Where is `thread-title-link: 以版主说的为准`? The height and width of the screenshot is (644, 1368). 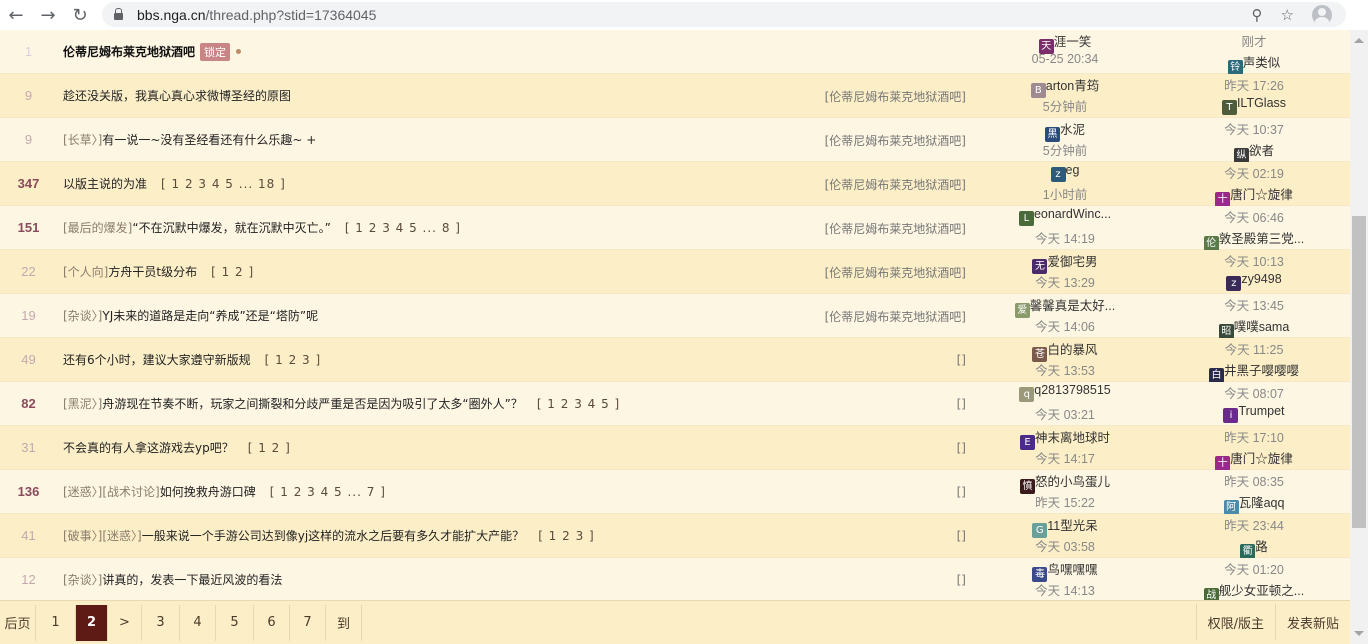
thread-title-link: 以版主说的为准 is located at coordinates (105, 183).